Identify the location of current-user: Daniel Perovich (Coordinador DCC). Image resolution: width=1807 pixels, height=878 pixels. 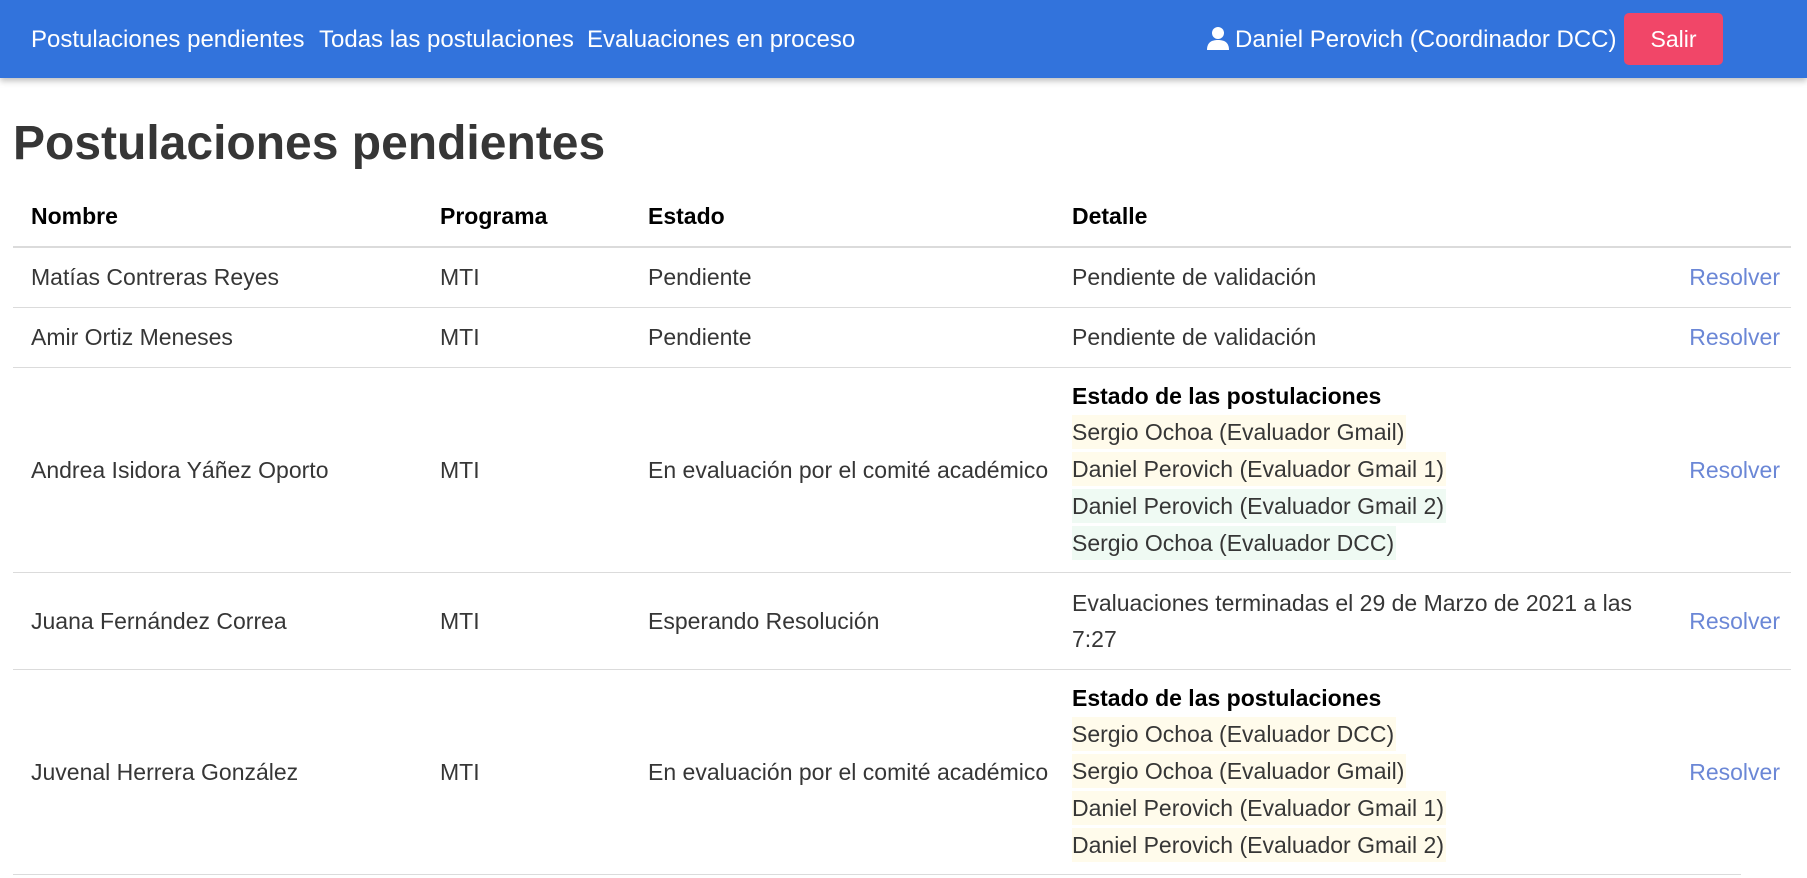
(1411, 39).